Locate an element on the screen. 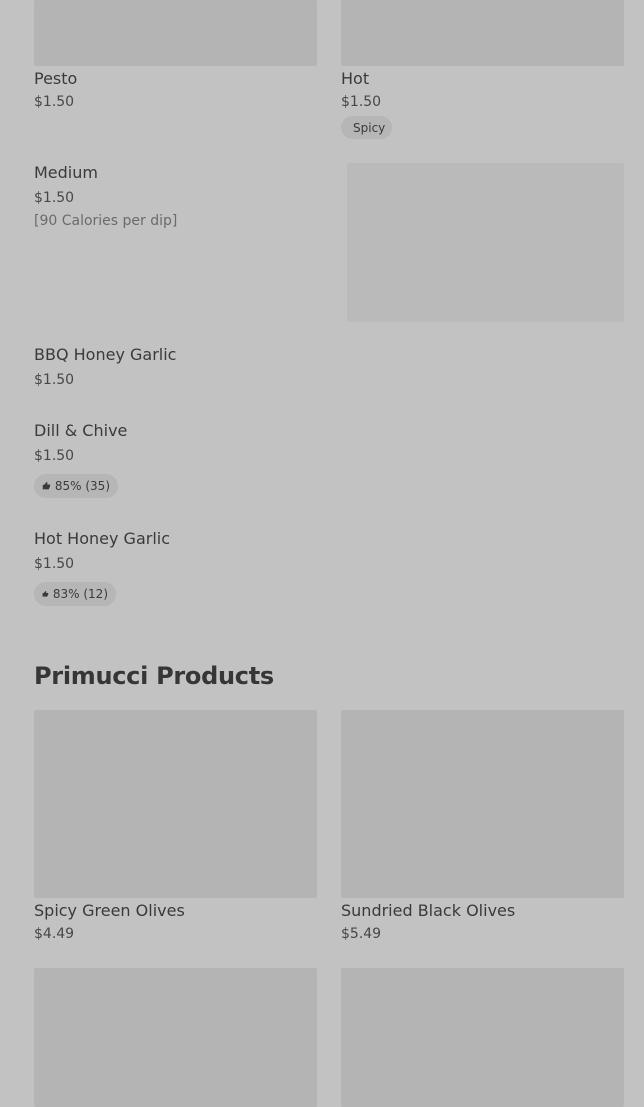  hot-price: $1.50 is located at coordinates (361, 102).